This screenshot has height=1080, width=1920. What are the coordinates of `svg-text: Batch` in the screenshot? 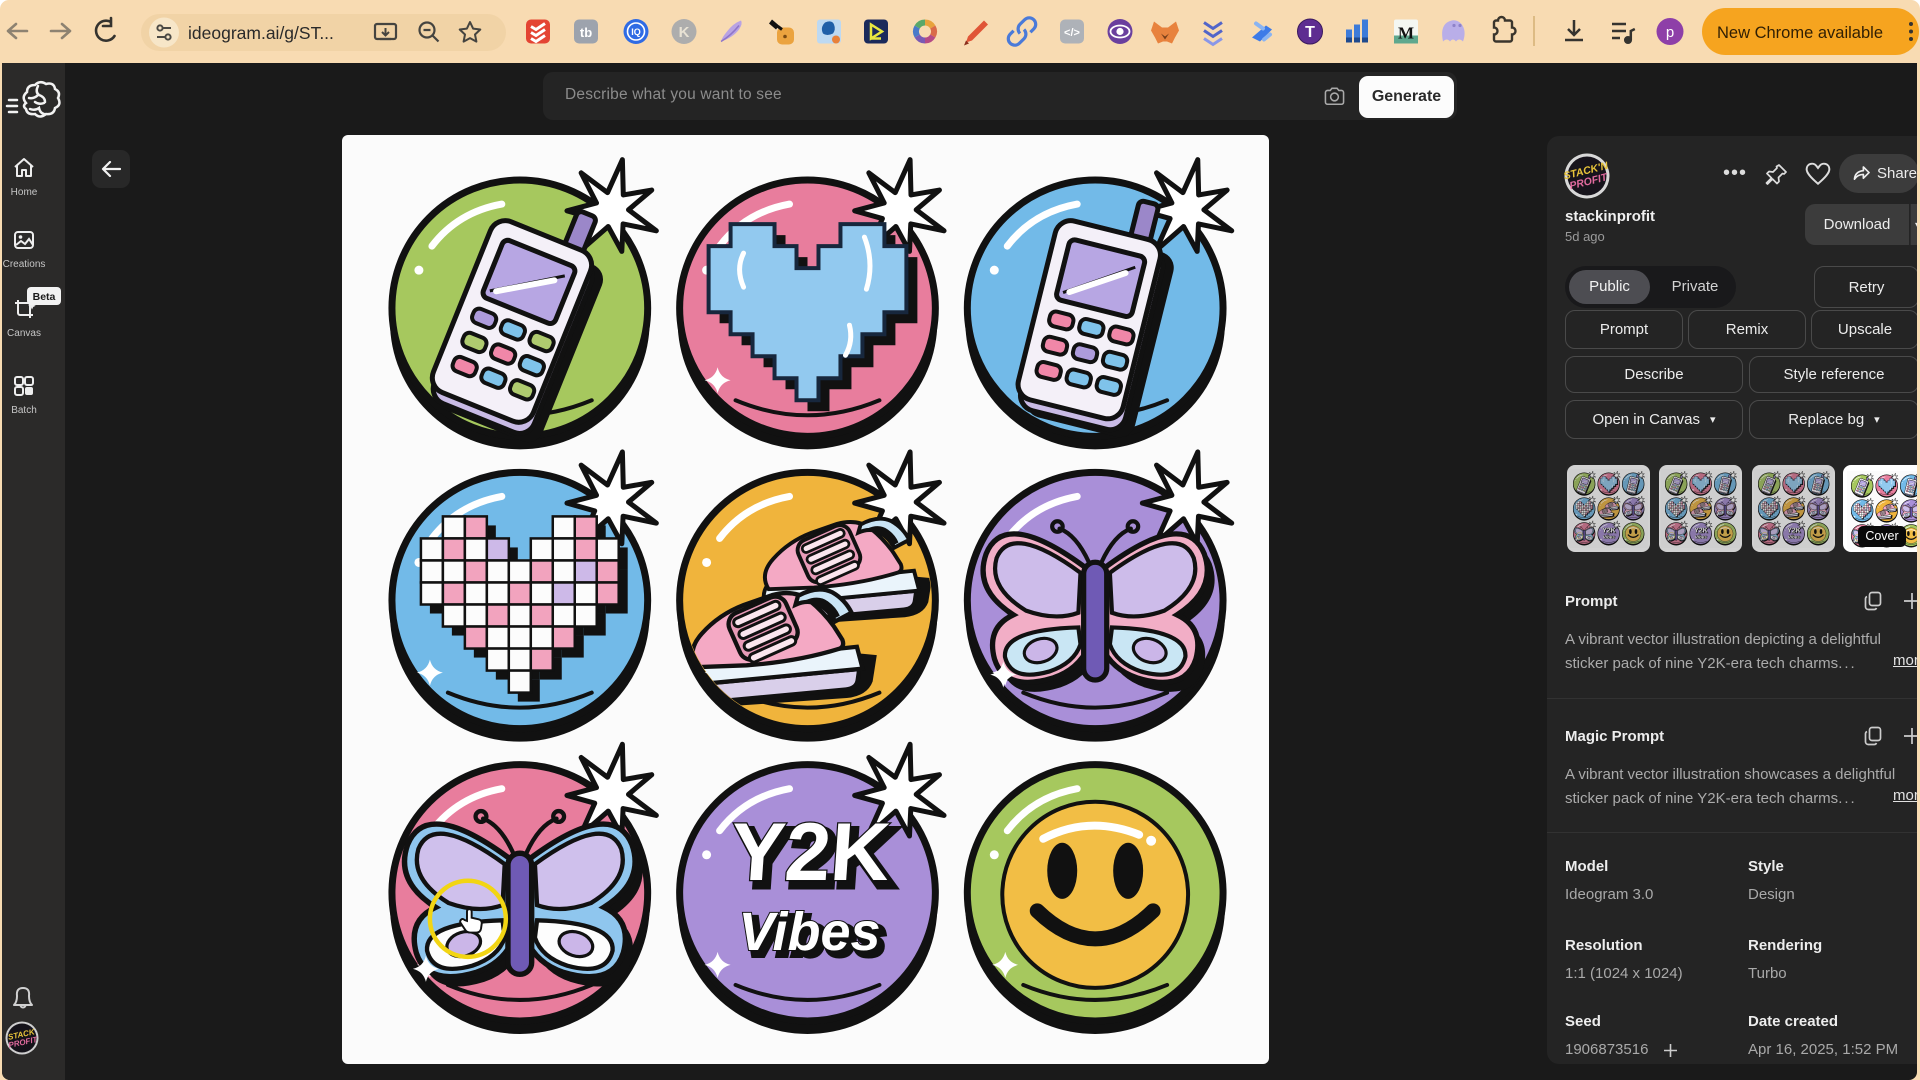 It's located at (24, 410).